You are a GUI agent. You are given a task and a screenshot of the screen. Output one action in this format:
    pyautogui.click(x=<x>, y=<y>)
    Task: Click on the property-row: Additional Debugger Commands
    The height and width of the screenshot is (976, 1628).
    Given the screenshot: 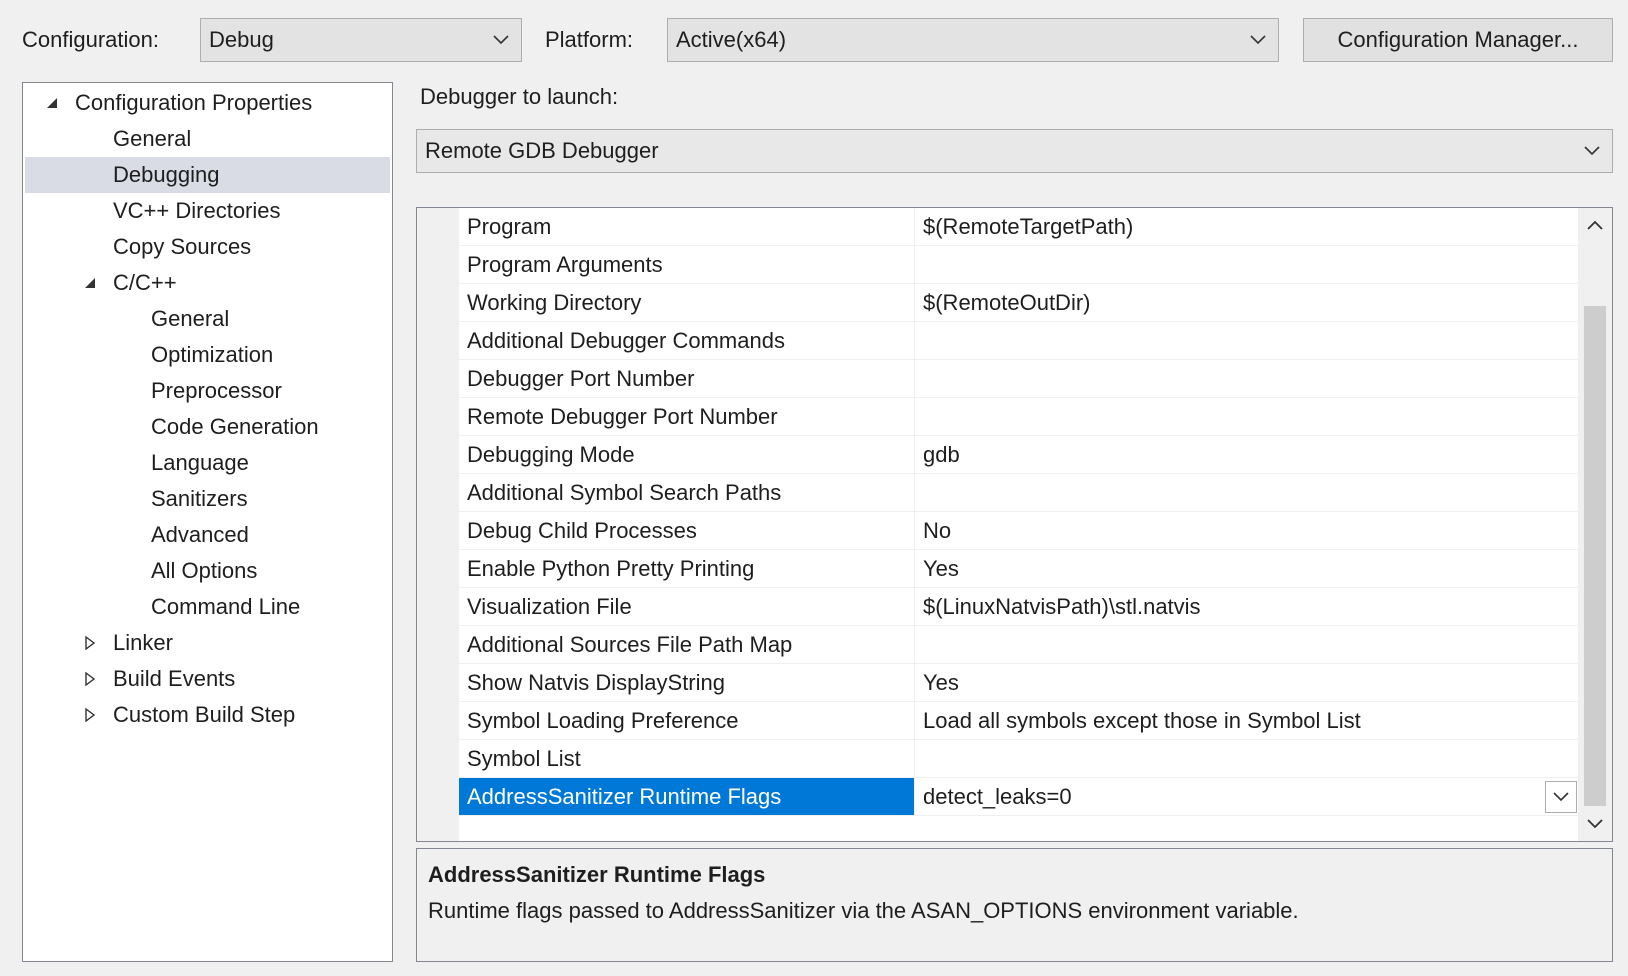 What is the action you would take?
    pyautogui.click(x=1019, y=341)
    